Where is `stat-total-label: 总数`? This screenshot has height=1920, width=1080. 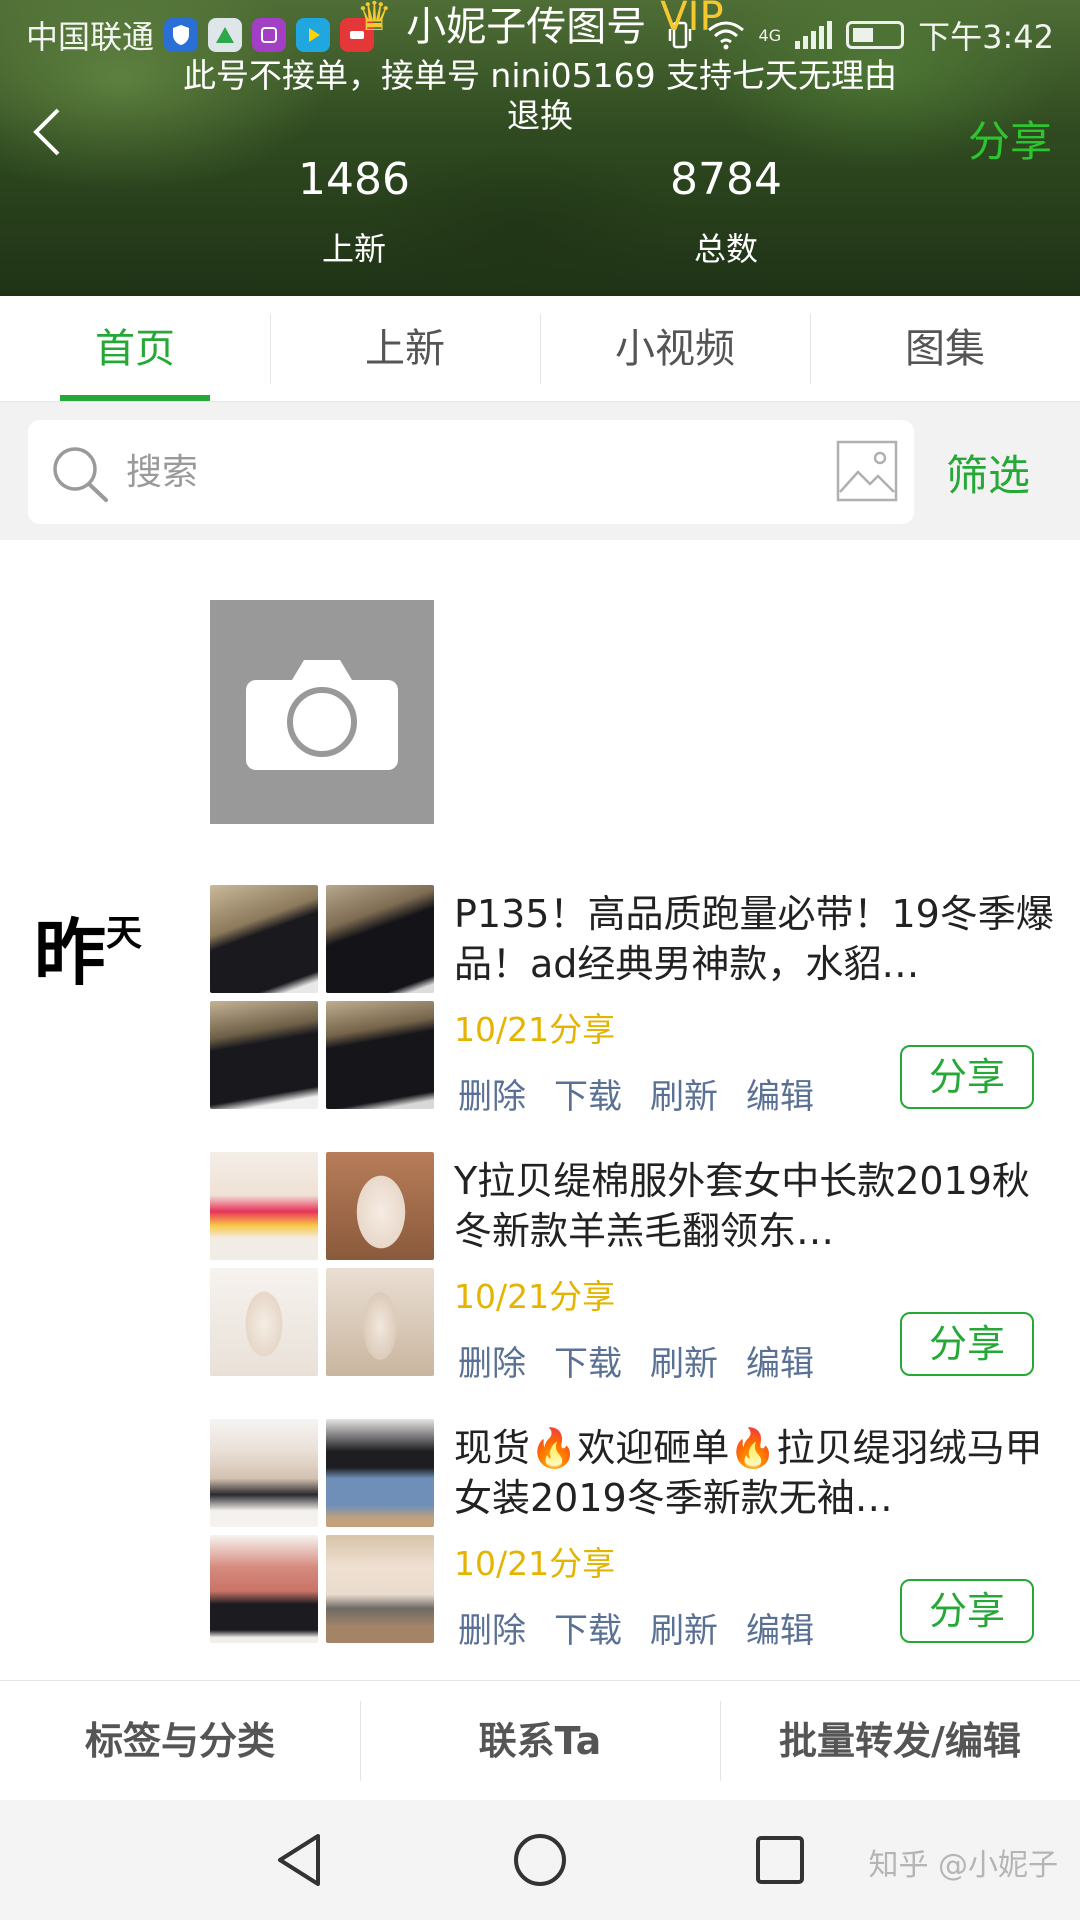
stat-total-label: 总数 is located at coordinates (725, 249).